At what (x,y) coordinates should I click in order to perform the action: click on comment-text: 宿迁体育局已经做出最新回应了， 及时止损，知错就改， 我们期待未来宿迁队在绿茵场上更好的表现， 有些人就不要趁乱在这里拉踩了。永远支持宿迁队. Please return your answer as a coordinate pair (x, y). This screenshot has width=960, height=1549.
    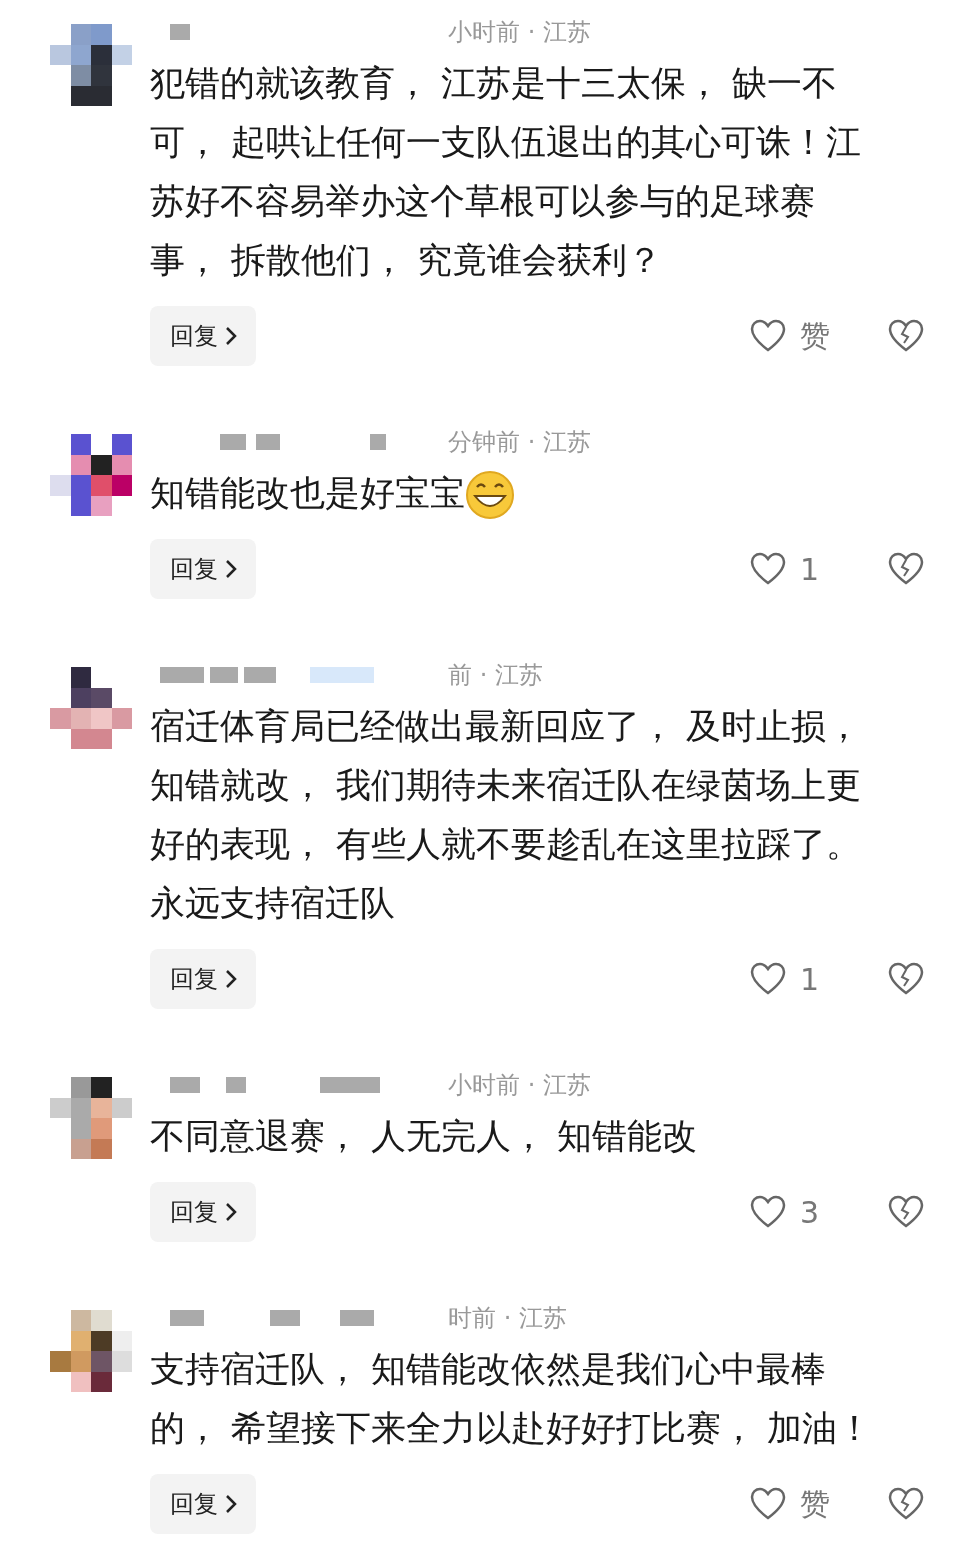
    Looking at the image, I should click on (506, 814).